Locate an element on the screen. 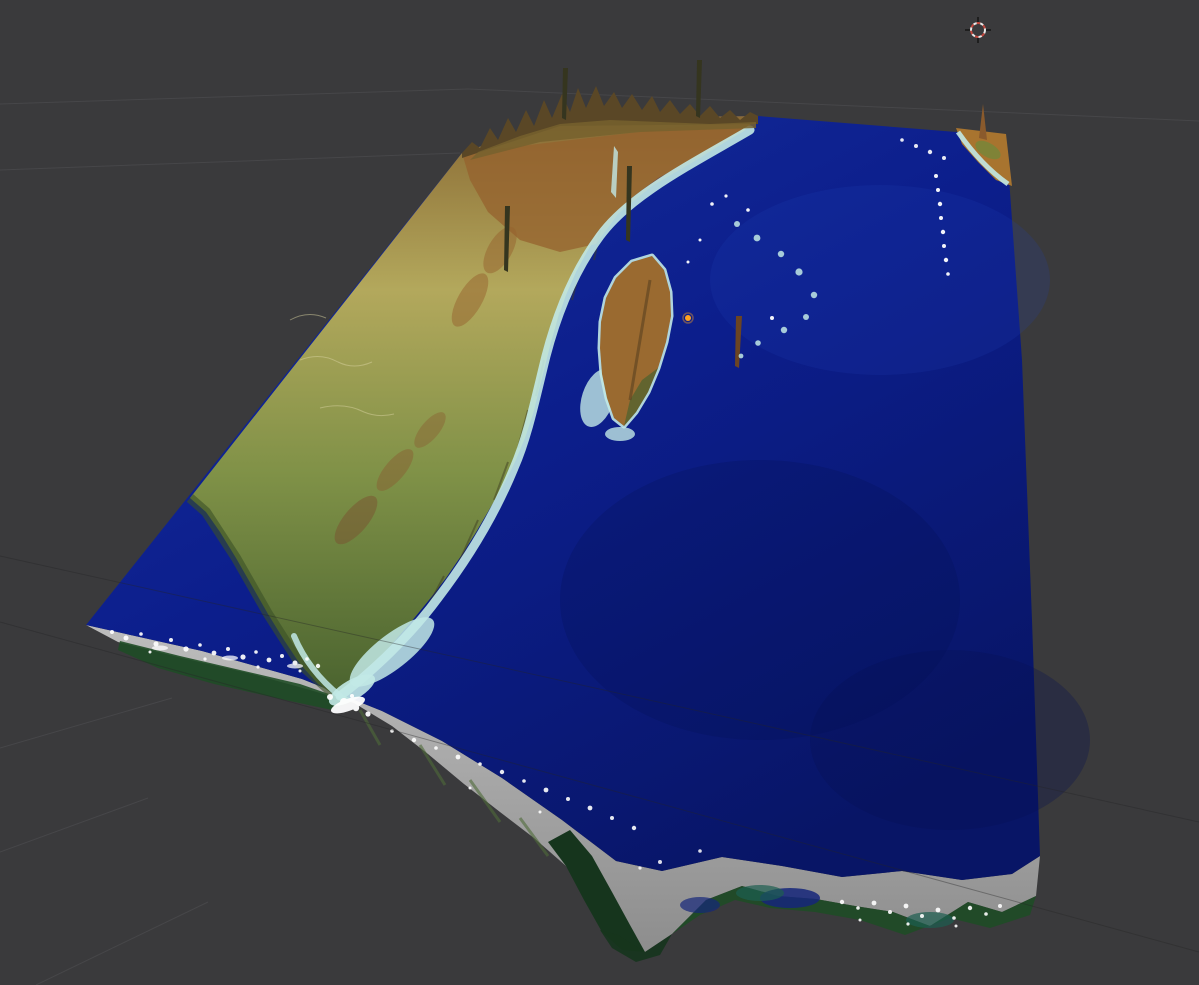  front-teal-patch2 is located at coordinates (930, 920).